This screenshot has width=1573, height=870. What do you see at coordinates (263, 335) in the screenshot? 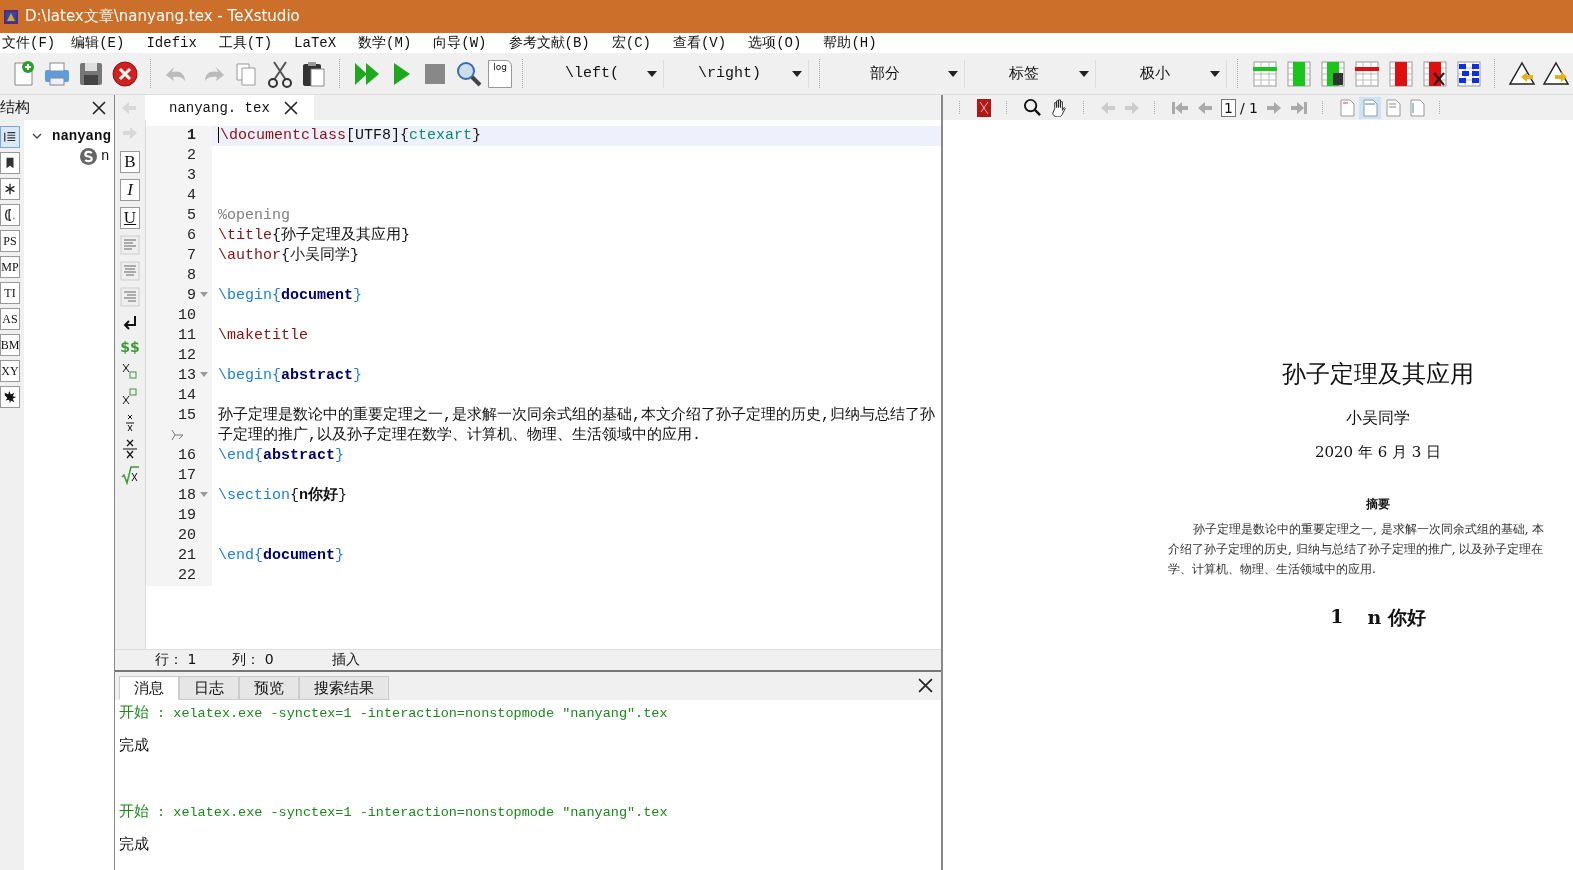
I see `code-token: \maketitle` at bounding box center [263, 335].